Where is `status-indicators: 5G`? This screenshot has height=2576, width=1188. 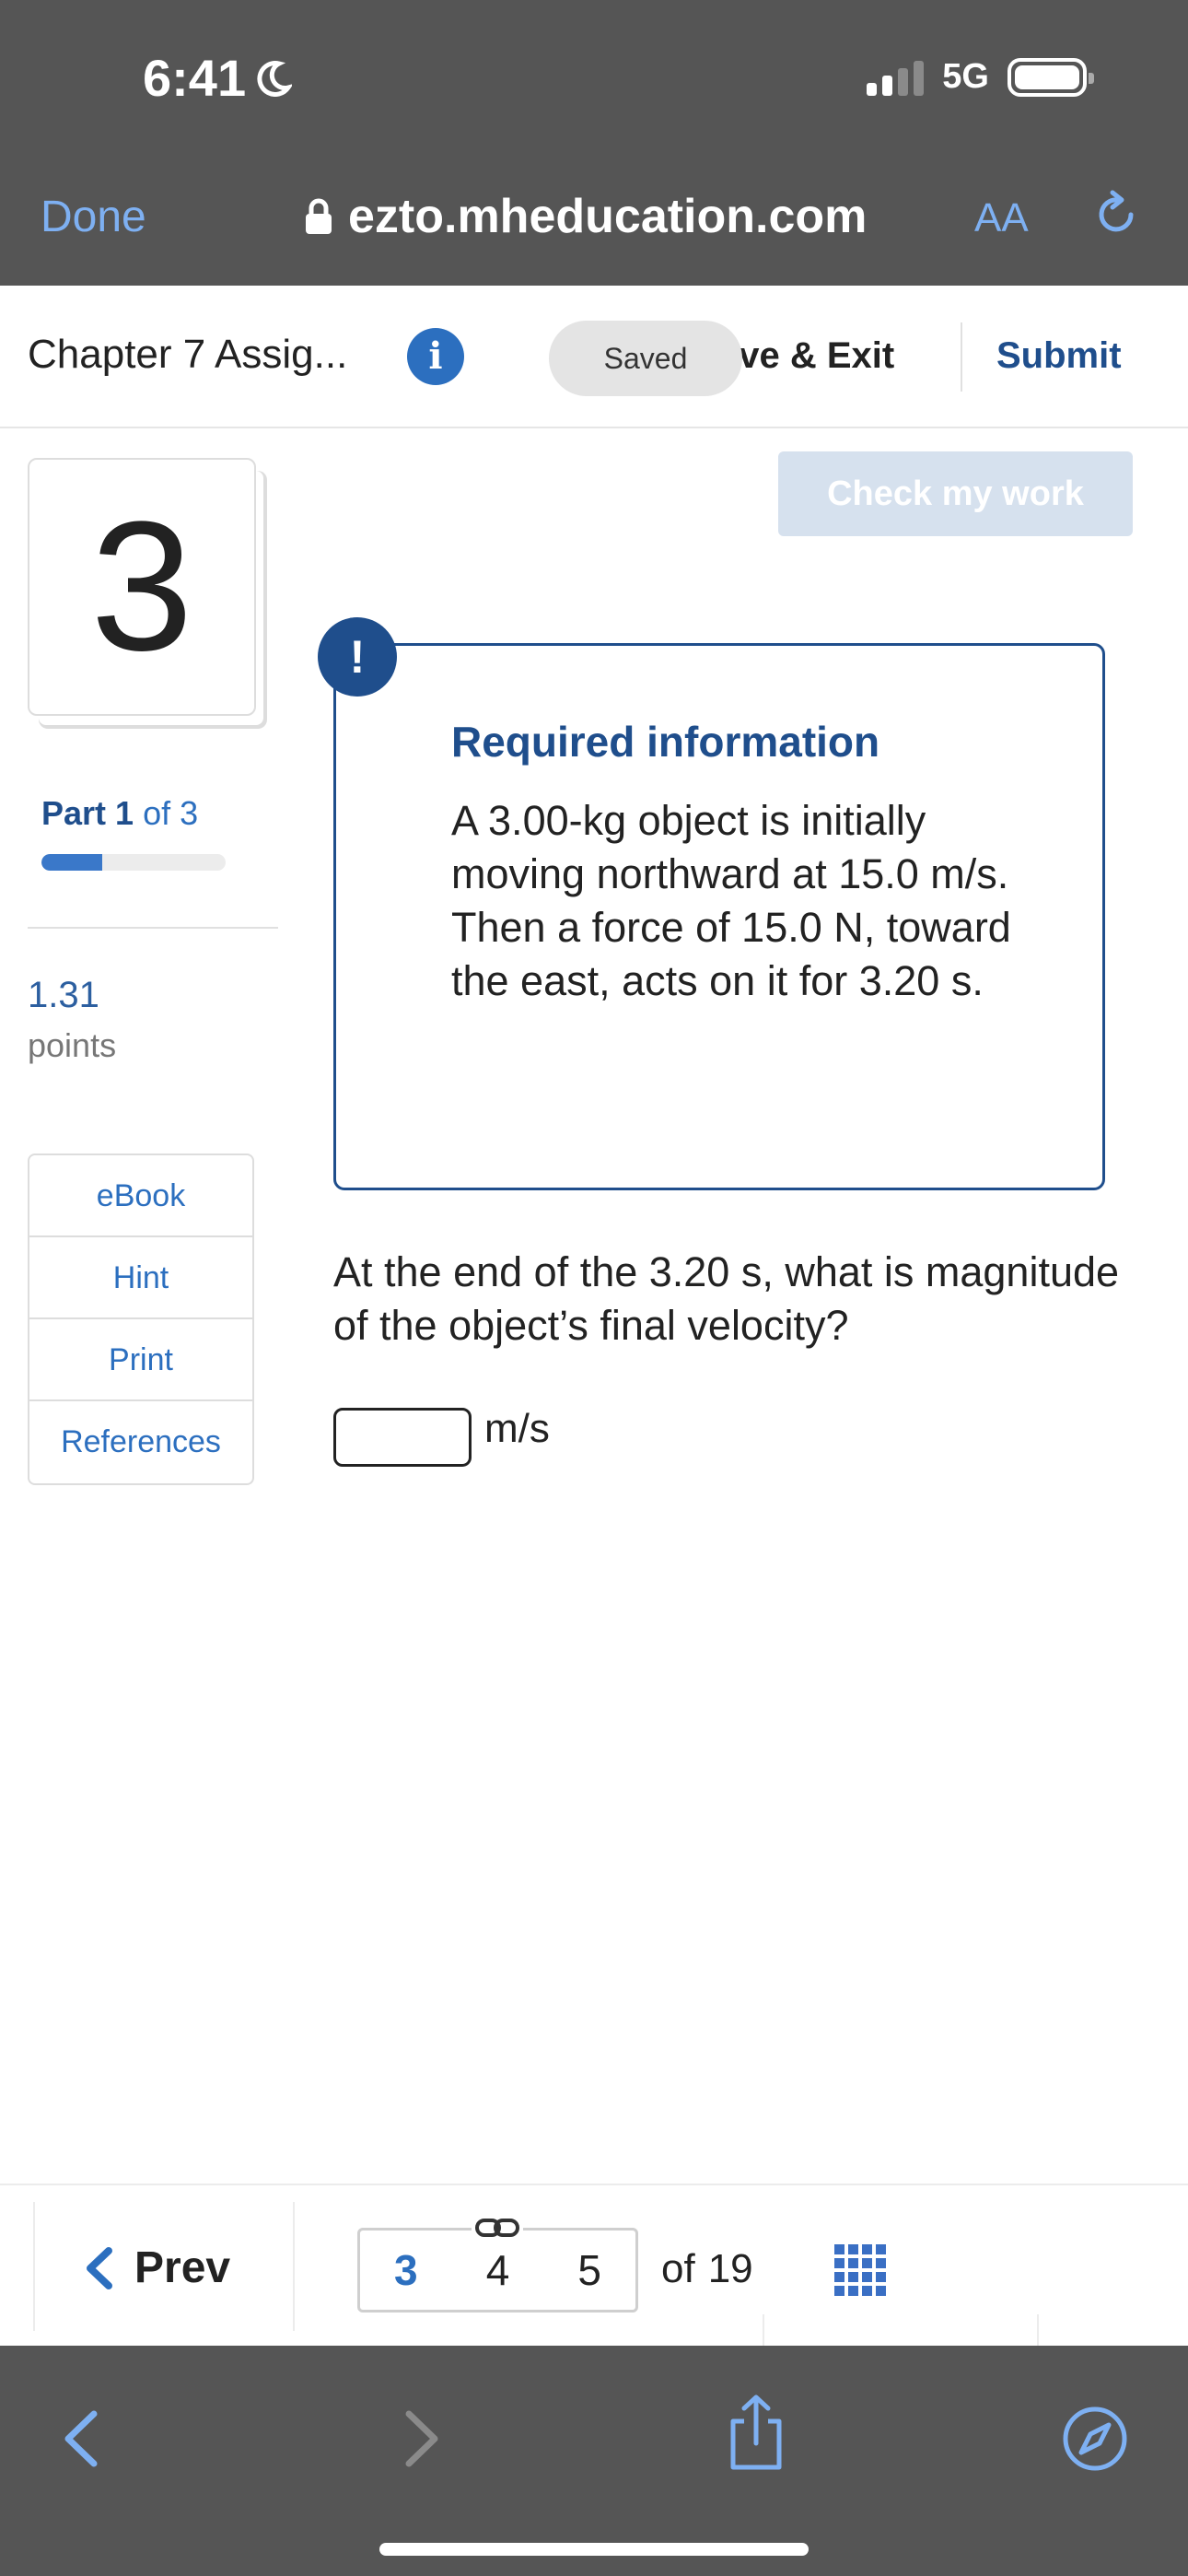
status-indicators: 5G is located at coordinates (980, 77).